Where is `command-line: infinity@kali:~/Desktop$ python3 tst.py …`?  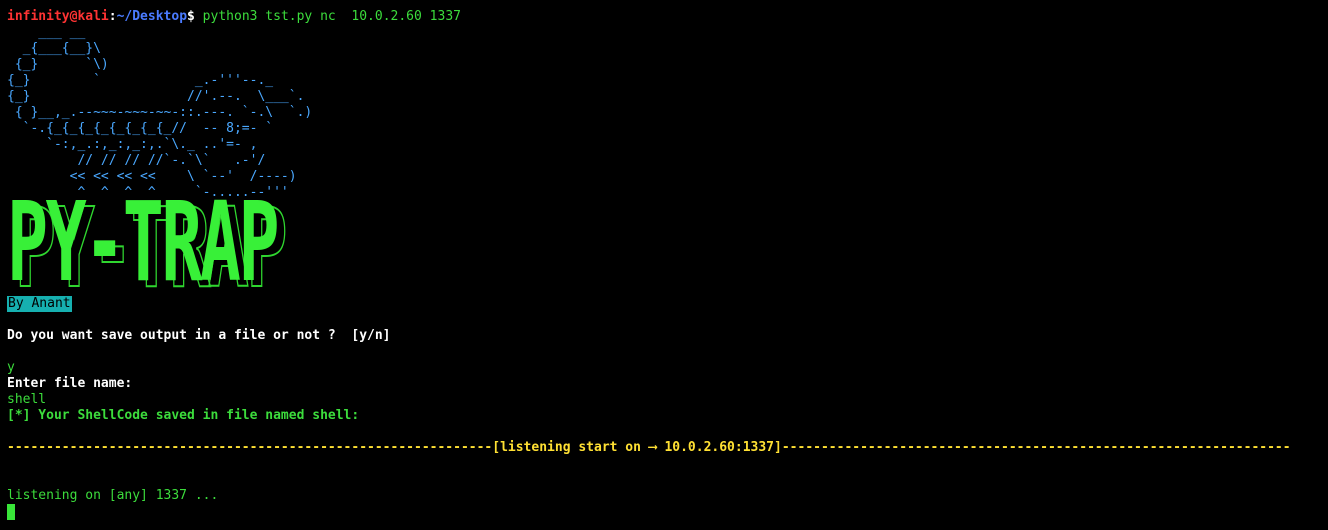
command-line: infinity@kali:~/Desktop$ python3 tst.py … is located at coordinates (234, 17).